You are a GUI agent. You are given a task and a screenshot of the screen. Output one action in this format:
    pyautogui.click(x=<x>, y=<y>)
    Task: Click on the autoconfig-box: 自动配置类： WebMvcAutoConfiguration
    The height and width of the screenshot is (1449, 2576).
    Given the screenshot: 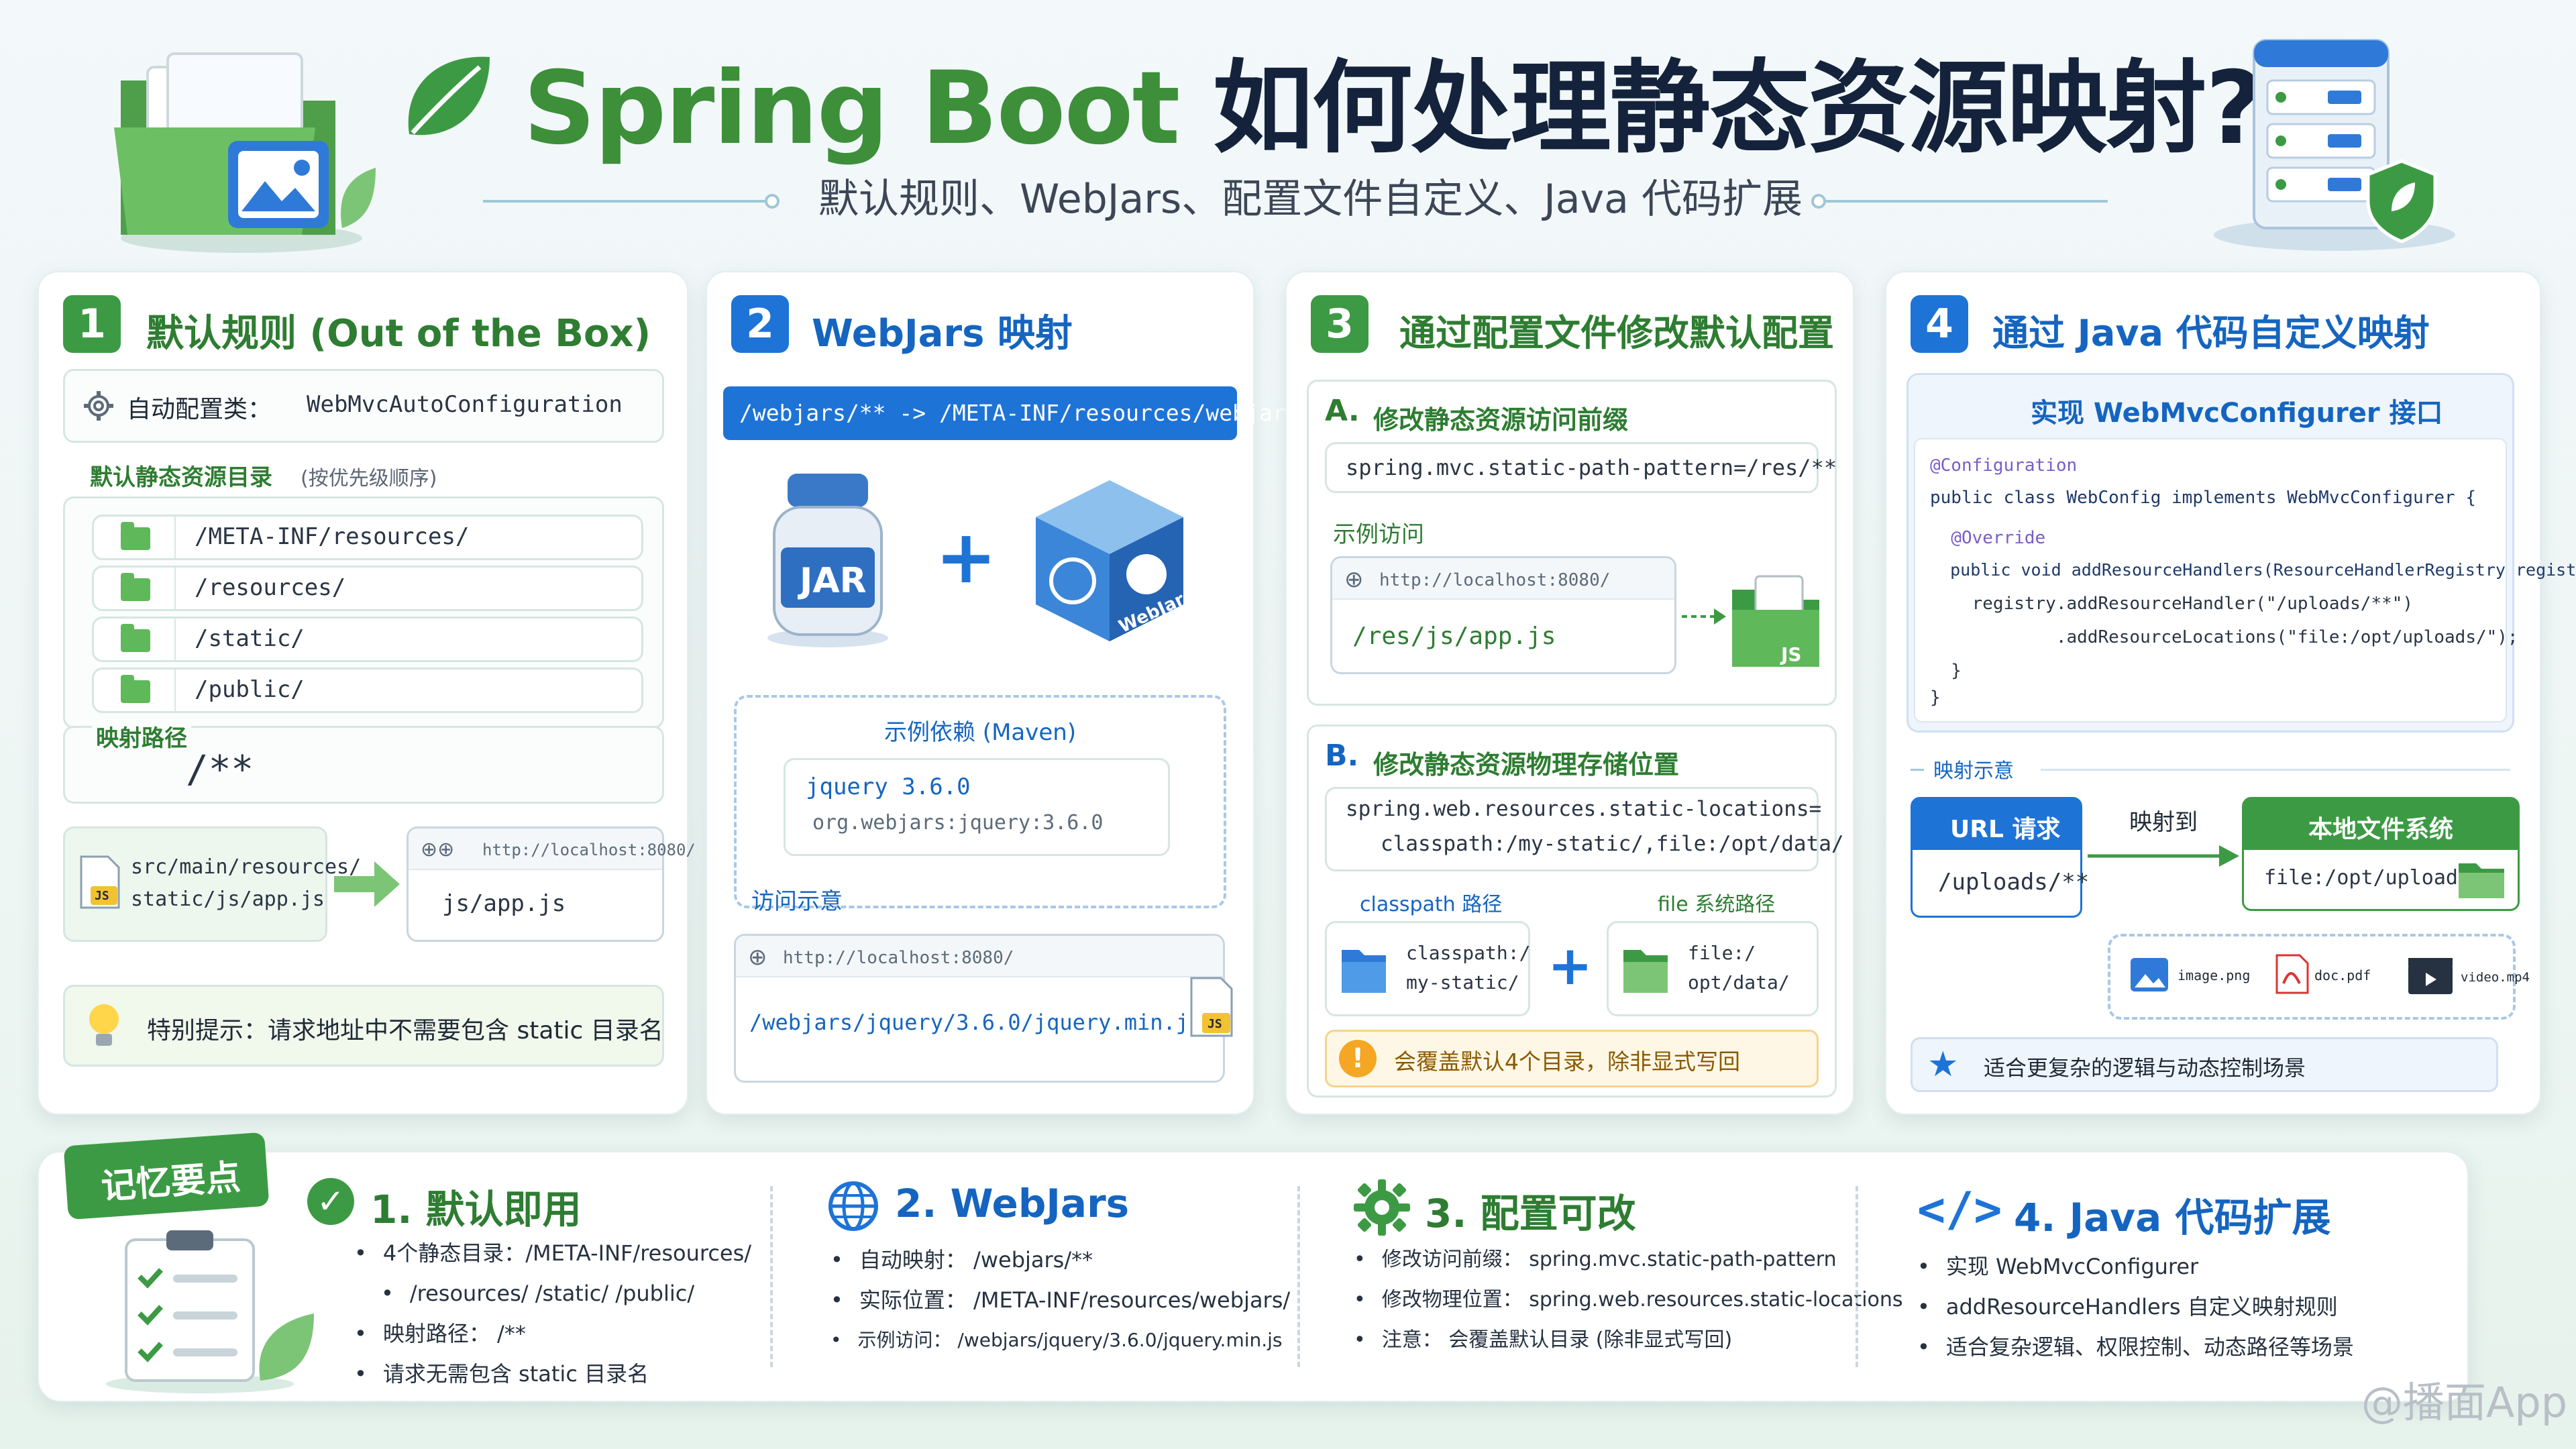 What is the action you would take?
    pyautogui.click(x=363, y=406)
    